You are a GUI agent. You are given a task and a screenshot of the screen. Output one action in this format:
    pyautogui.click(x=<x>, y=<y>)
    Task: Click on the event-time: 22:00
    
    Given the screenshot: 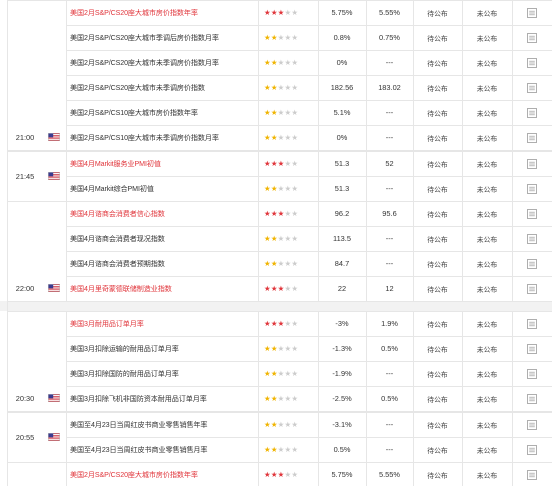 What is the action you would take?
    pyautogui.click(x=25, y=288)
    